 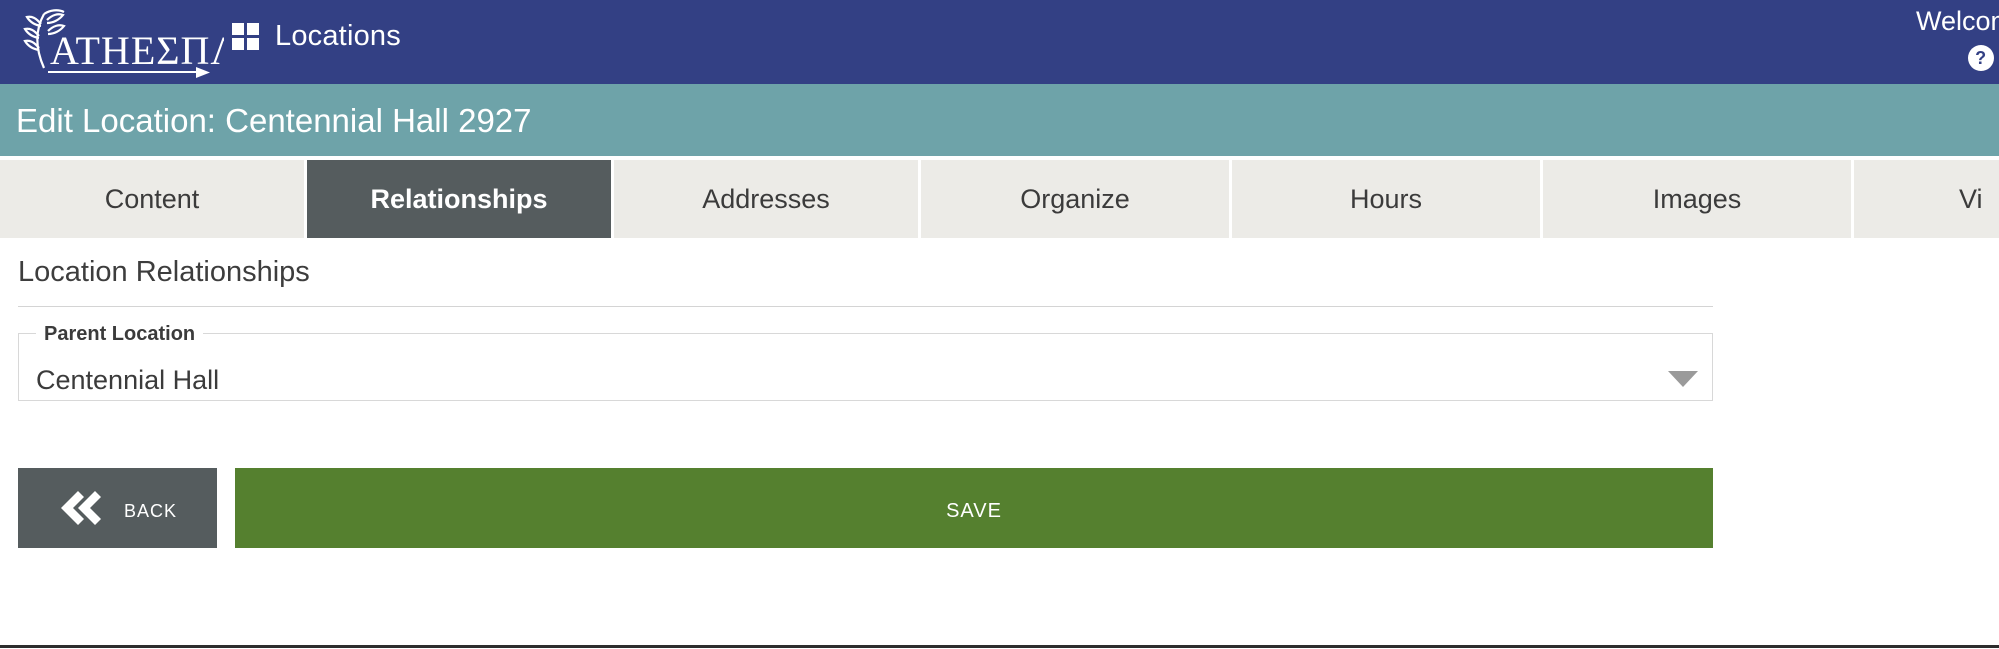 What do you see at coordinates (865, 367) in the screenshot?
I see `parent-location-select` at bounding box center [865, 367].